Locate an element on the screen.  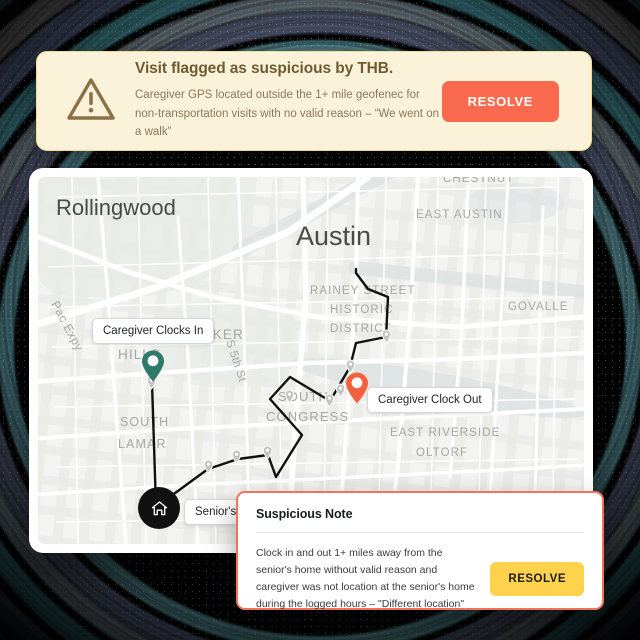
alert-title: Visit flagged as suspicious by THB. is located at coordinates (264, 68).